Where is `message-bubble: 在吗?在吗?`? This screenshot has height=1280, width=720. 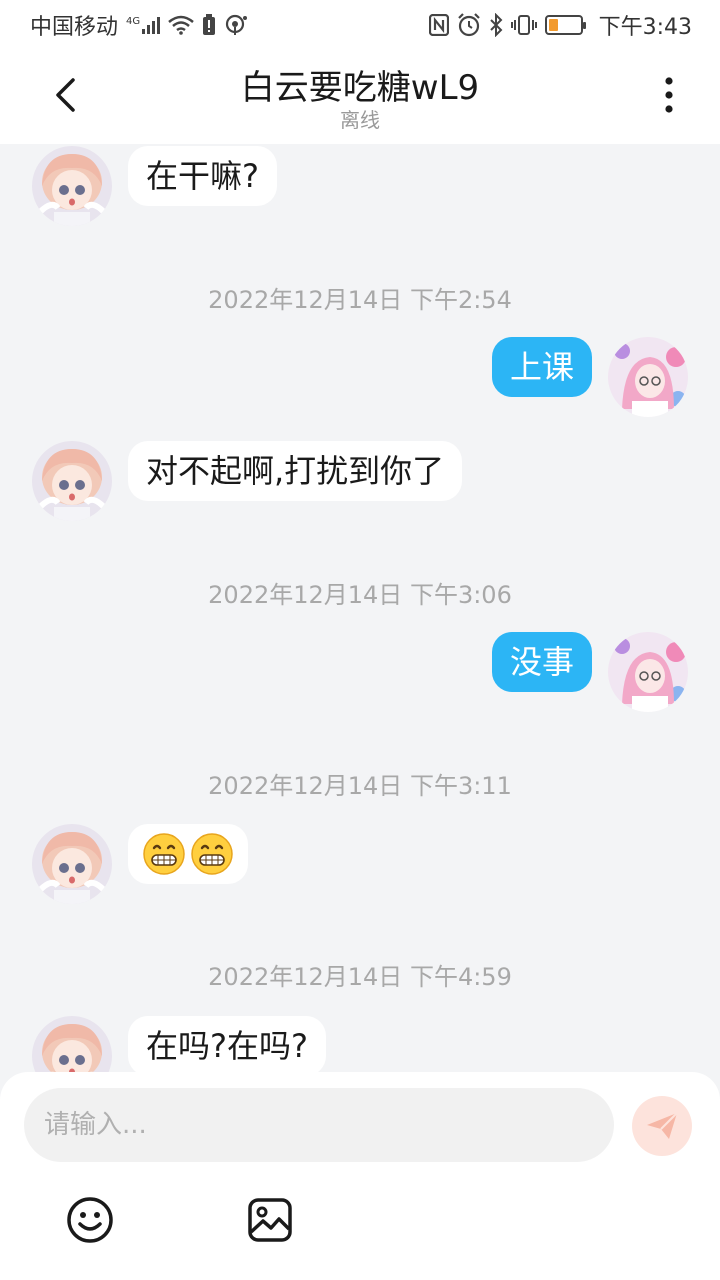
message-bubble: 在吗?在吗? is located at coordinates (227, 1045).